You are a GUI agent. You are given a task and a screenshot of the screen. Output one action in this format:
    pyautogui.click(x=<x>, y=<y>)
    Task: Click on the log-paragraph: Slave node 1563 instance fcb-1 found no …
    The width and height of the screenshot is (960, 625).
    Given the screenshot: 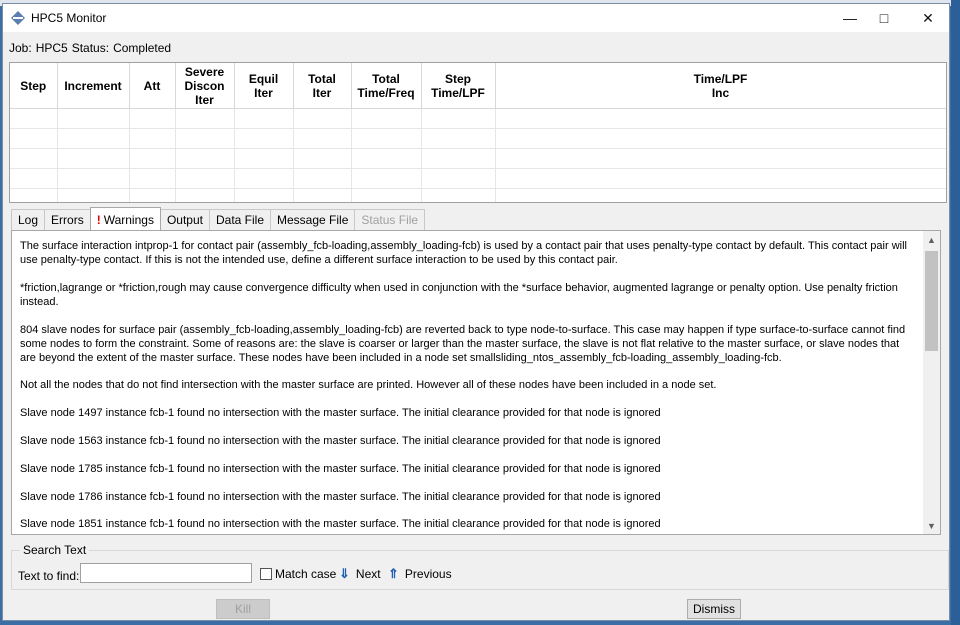 What is the action you would take?
    pyautogui.click(x=340, y=440)
    